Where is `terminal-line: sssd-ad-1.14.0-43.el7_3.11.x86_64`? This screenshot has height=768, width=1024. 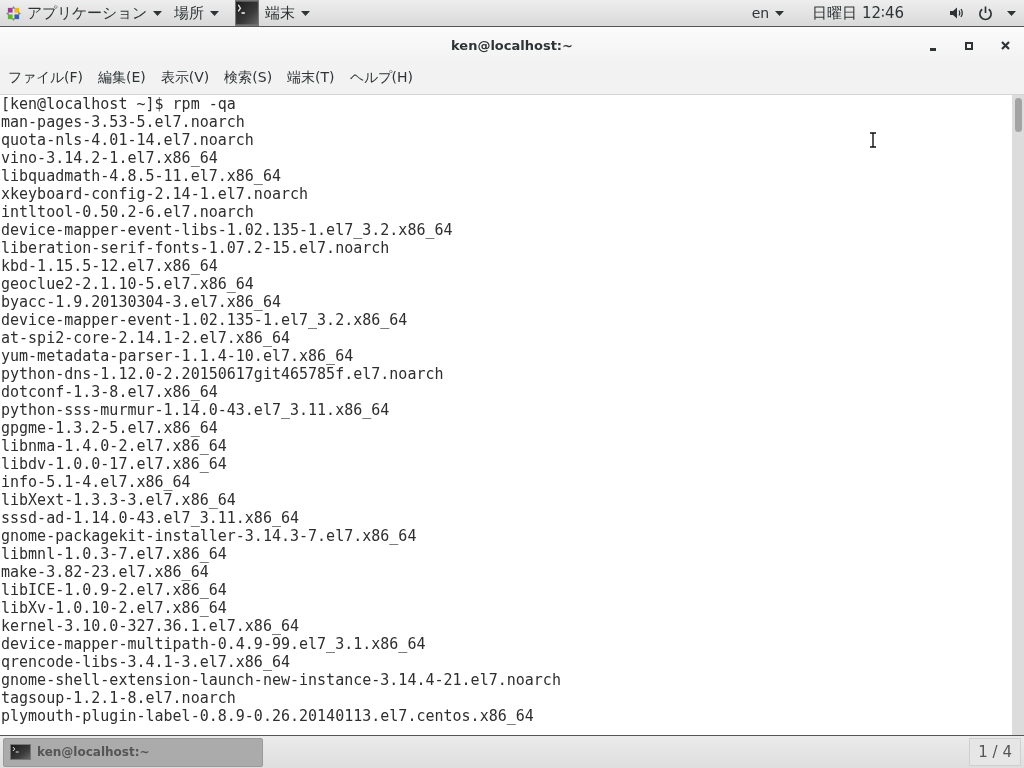 terminal-line: sssd-ad-1.14.0-43.el7_3.11.x86_64 is located at coordinates (150, 518).